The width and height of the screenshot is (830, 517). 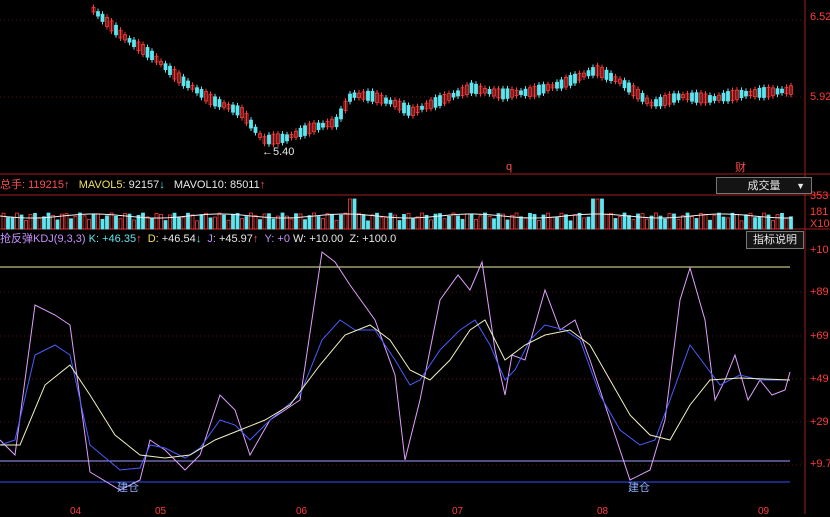 I want to click on total-volume-value: 119215, so click(x=46, y=185).